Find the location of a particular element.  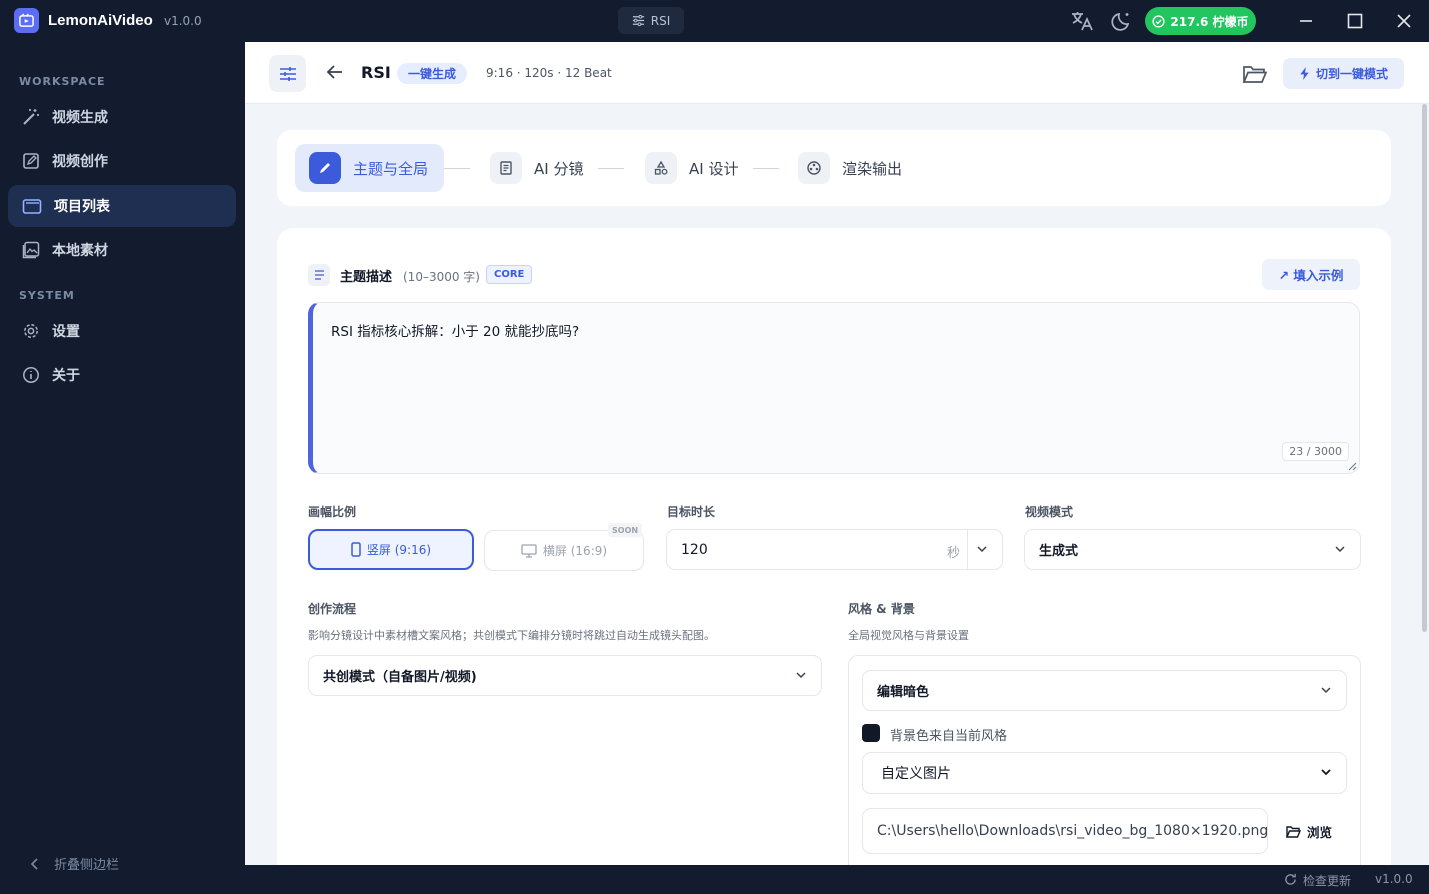

refresh-icon is located at coordinates (1290, 879).